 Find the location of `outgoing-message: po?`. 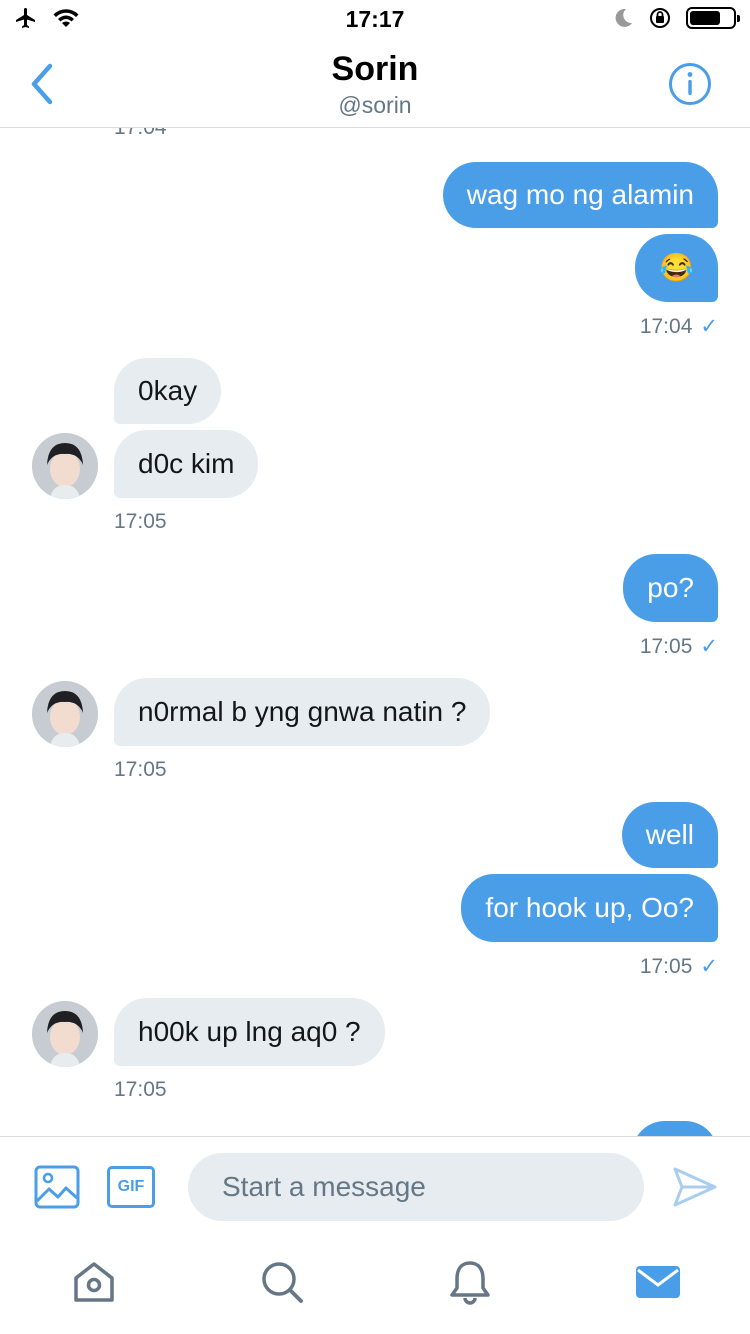

outgoing-message: po? is located at coordinates (670, 588).